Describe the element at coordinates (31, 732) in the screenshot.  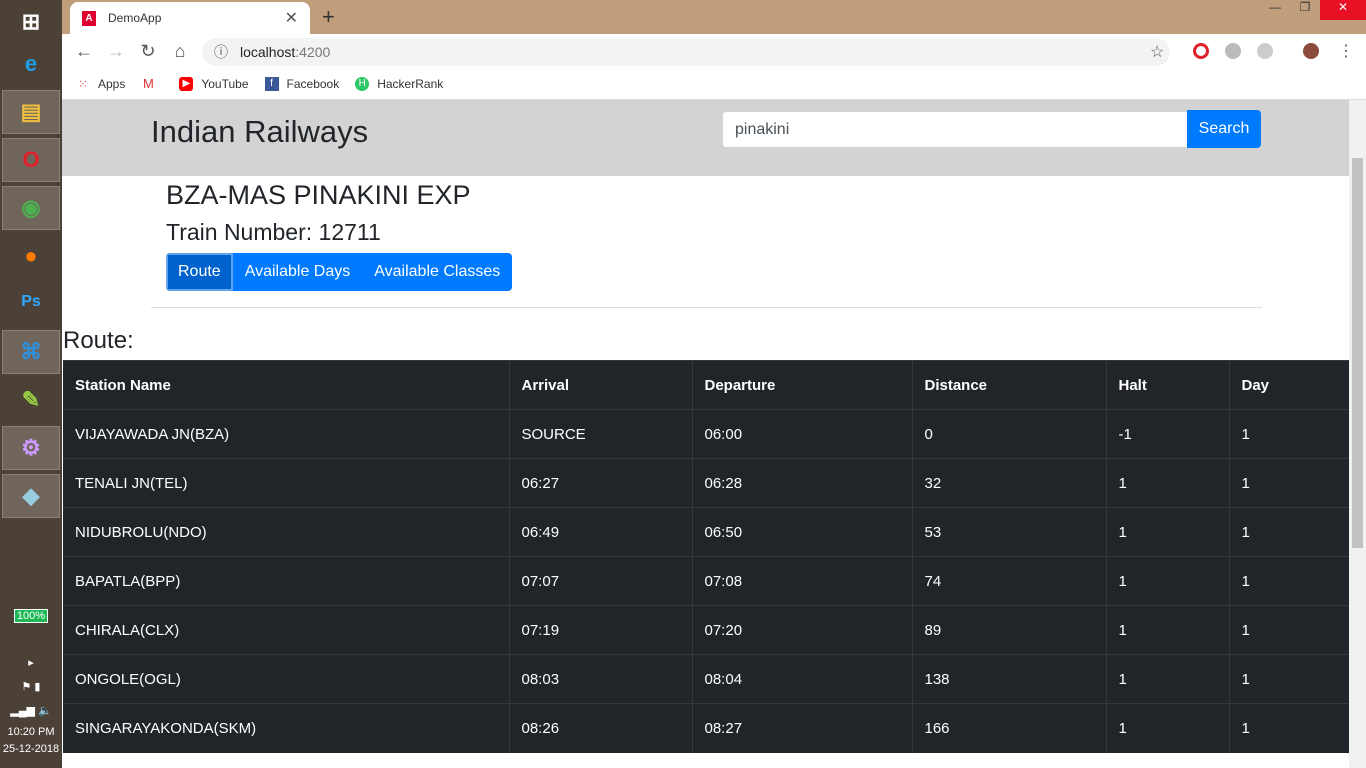
I see `clock-time: 10:20 PM` at that location.